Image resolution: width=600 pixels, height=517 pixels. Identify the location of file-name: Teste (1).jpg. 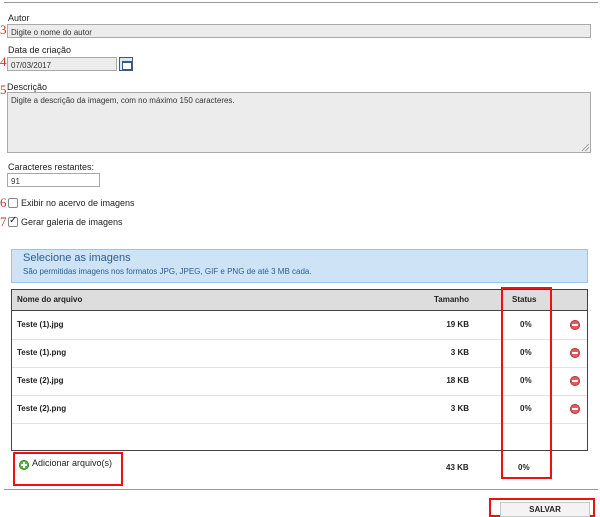
(40, 324).